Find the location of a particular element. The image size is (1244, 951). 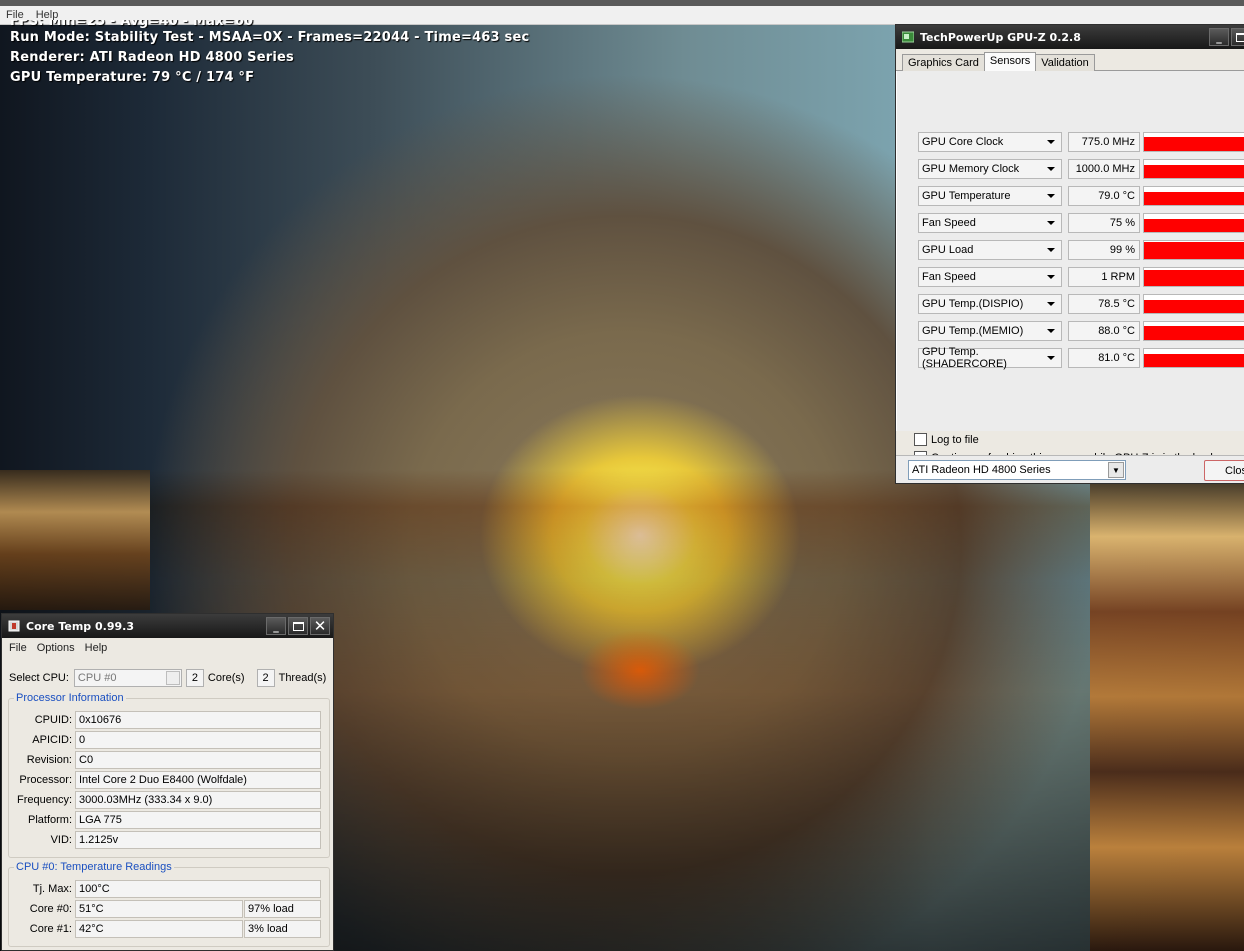

sensor-row: GPU Load 99 % is located at coordinates (1081, 250).